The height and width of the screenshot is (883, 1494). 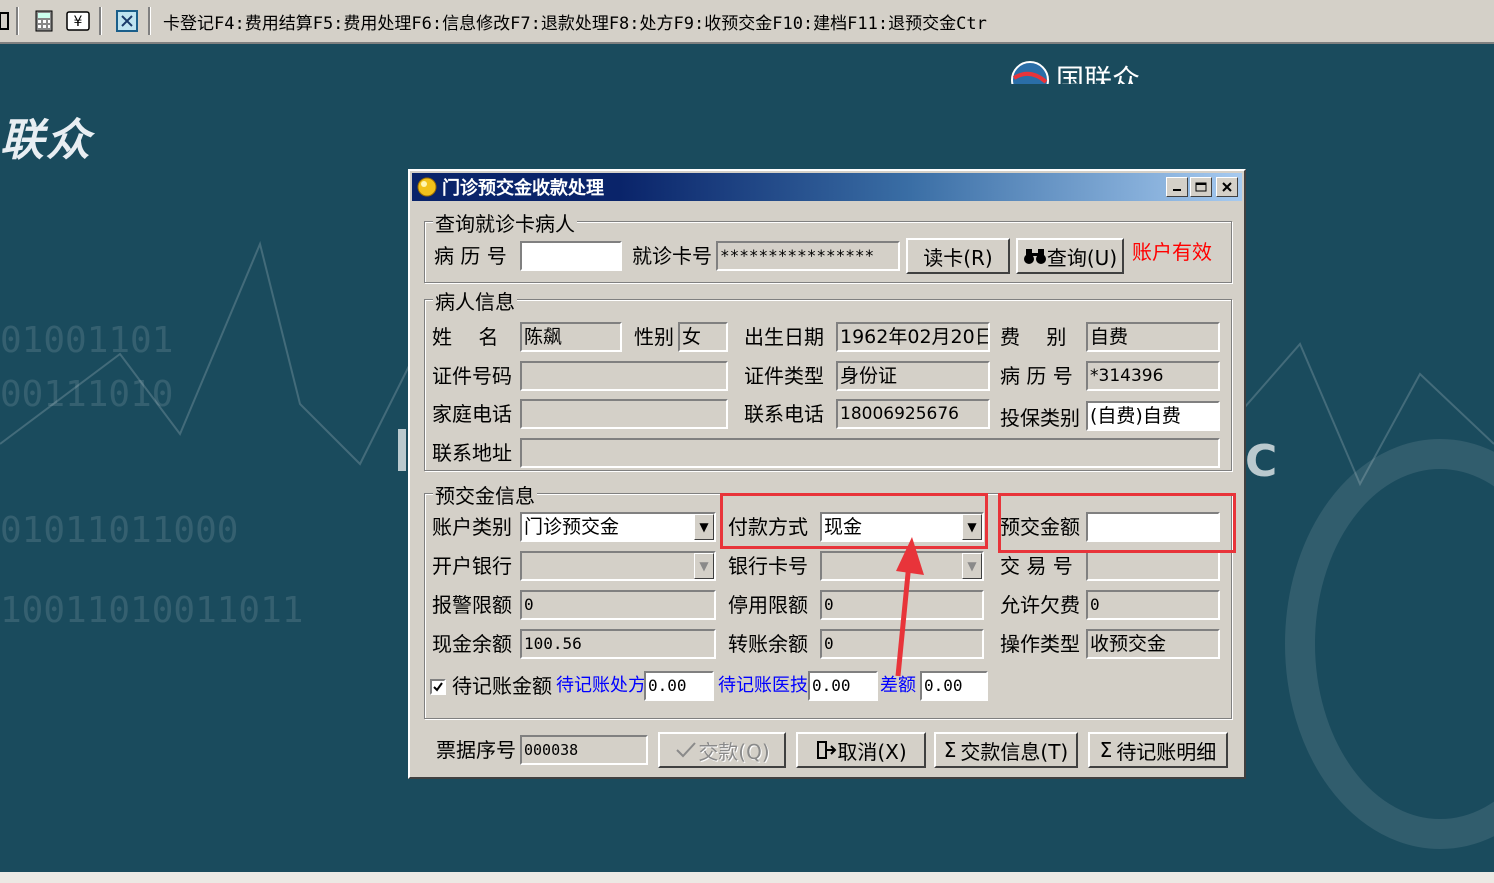 I want to click on maximize-icon, so click(x=1201, y=187).